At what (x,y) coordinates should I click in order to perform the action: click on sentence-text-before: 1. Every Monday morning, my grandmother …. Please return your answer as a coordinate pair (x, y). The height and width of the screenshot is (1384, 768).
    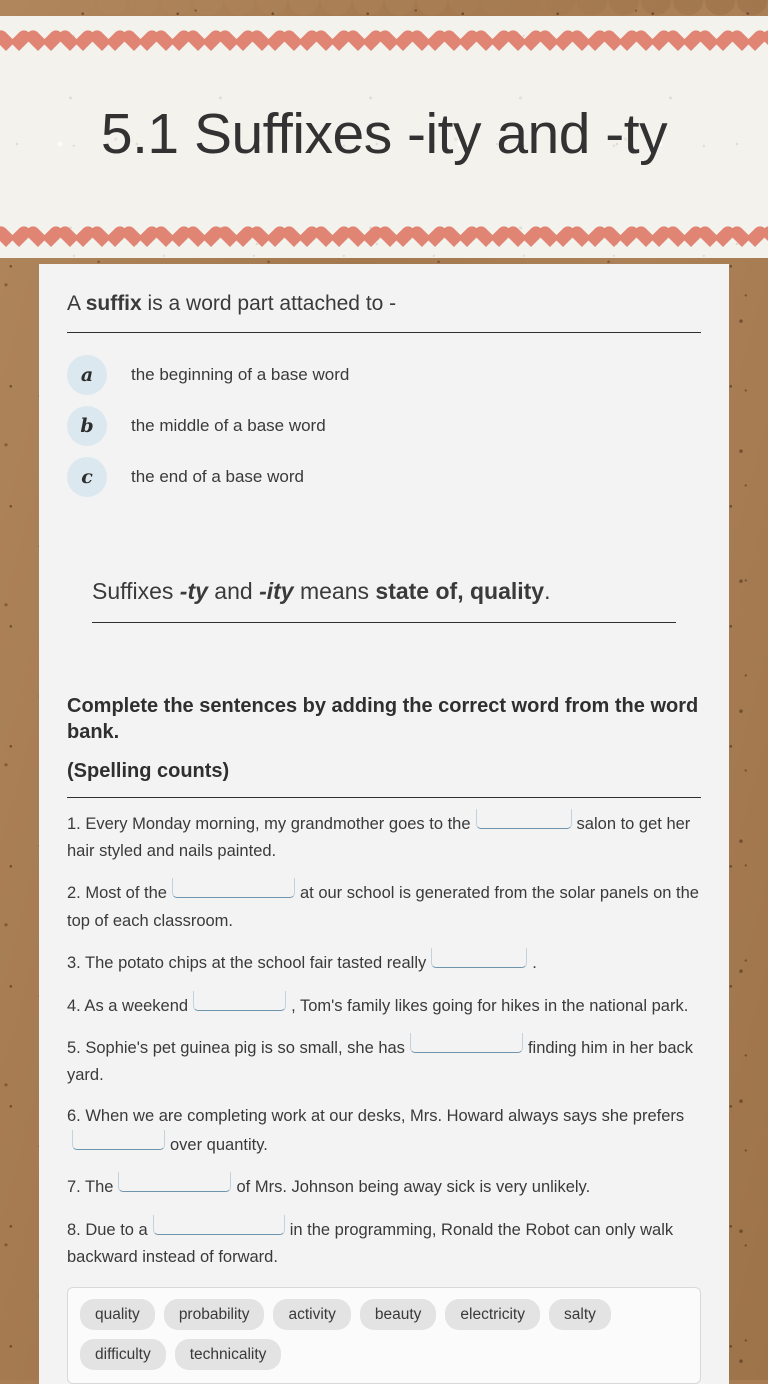
    Looking at the image, I should click on (269, 823).